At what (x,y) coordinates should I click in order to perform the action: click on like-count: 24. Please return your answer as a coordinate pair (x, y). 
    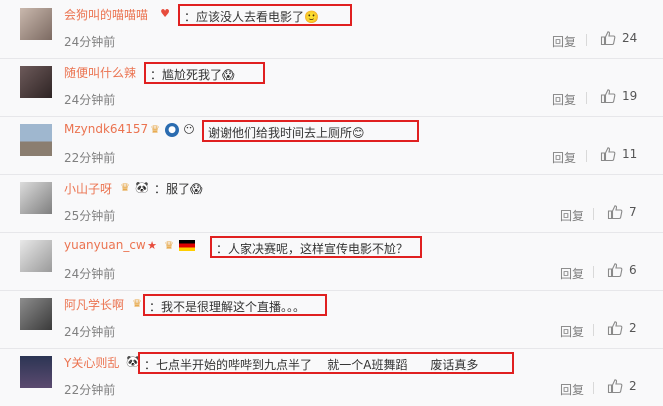
    Looking at the image, I should click on (630, 38).